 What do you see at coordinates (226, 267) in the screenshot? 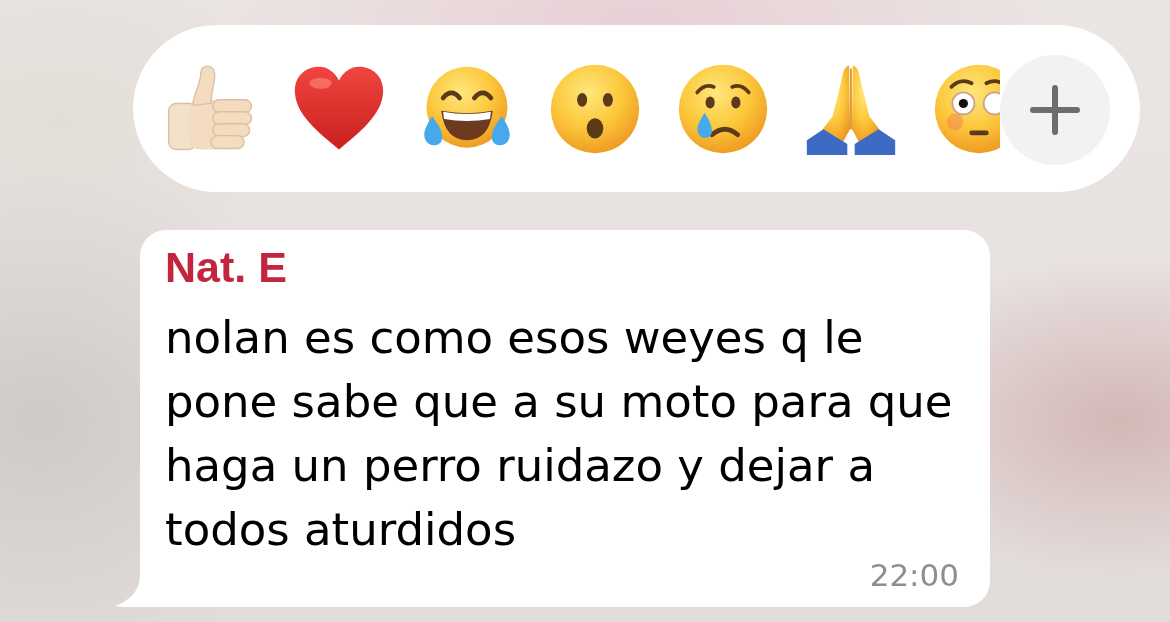
I see `sender-name: Nat. E` at bounding box center [226, 267].